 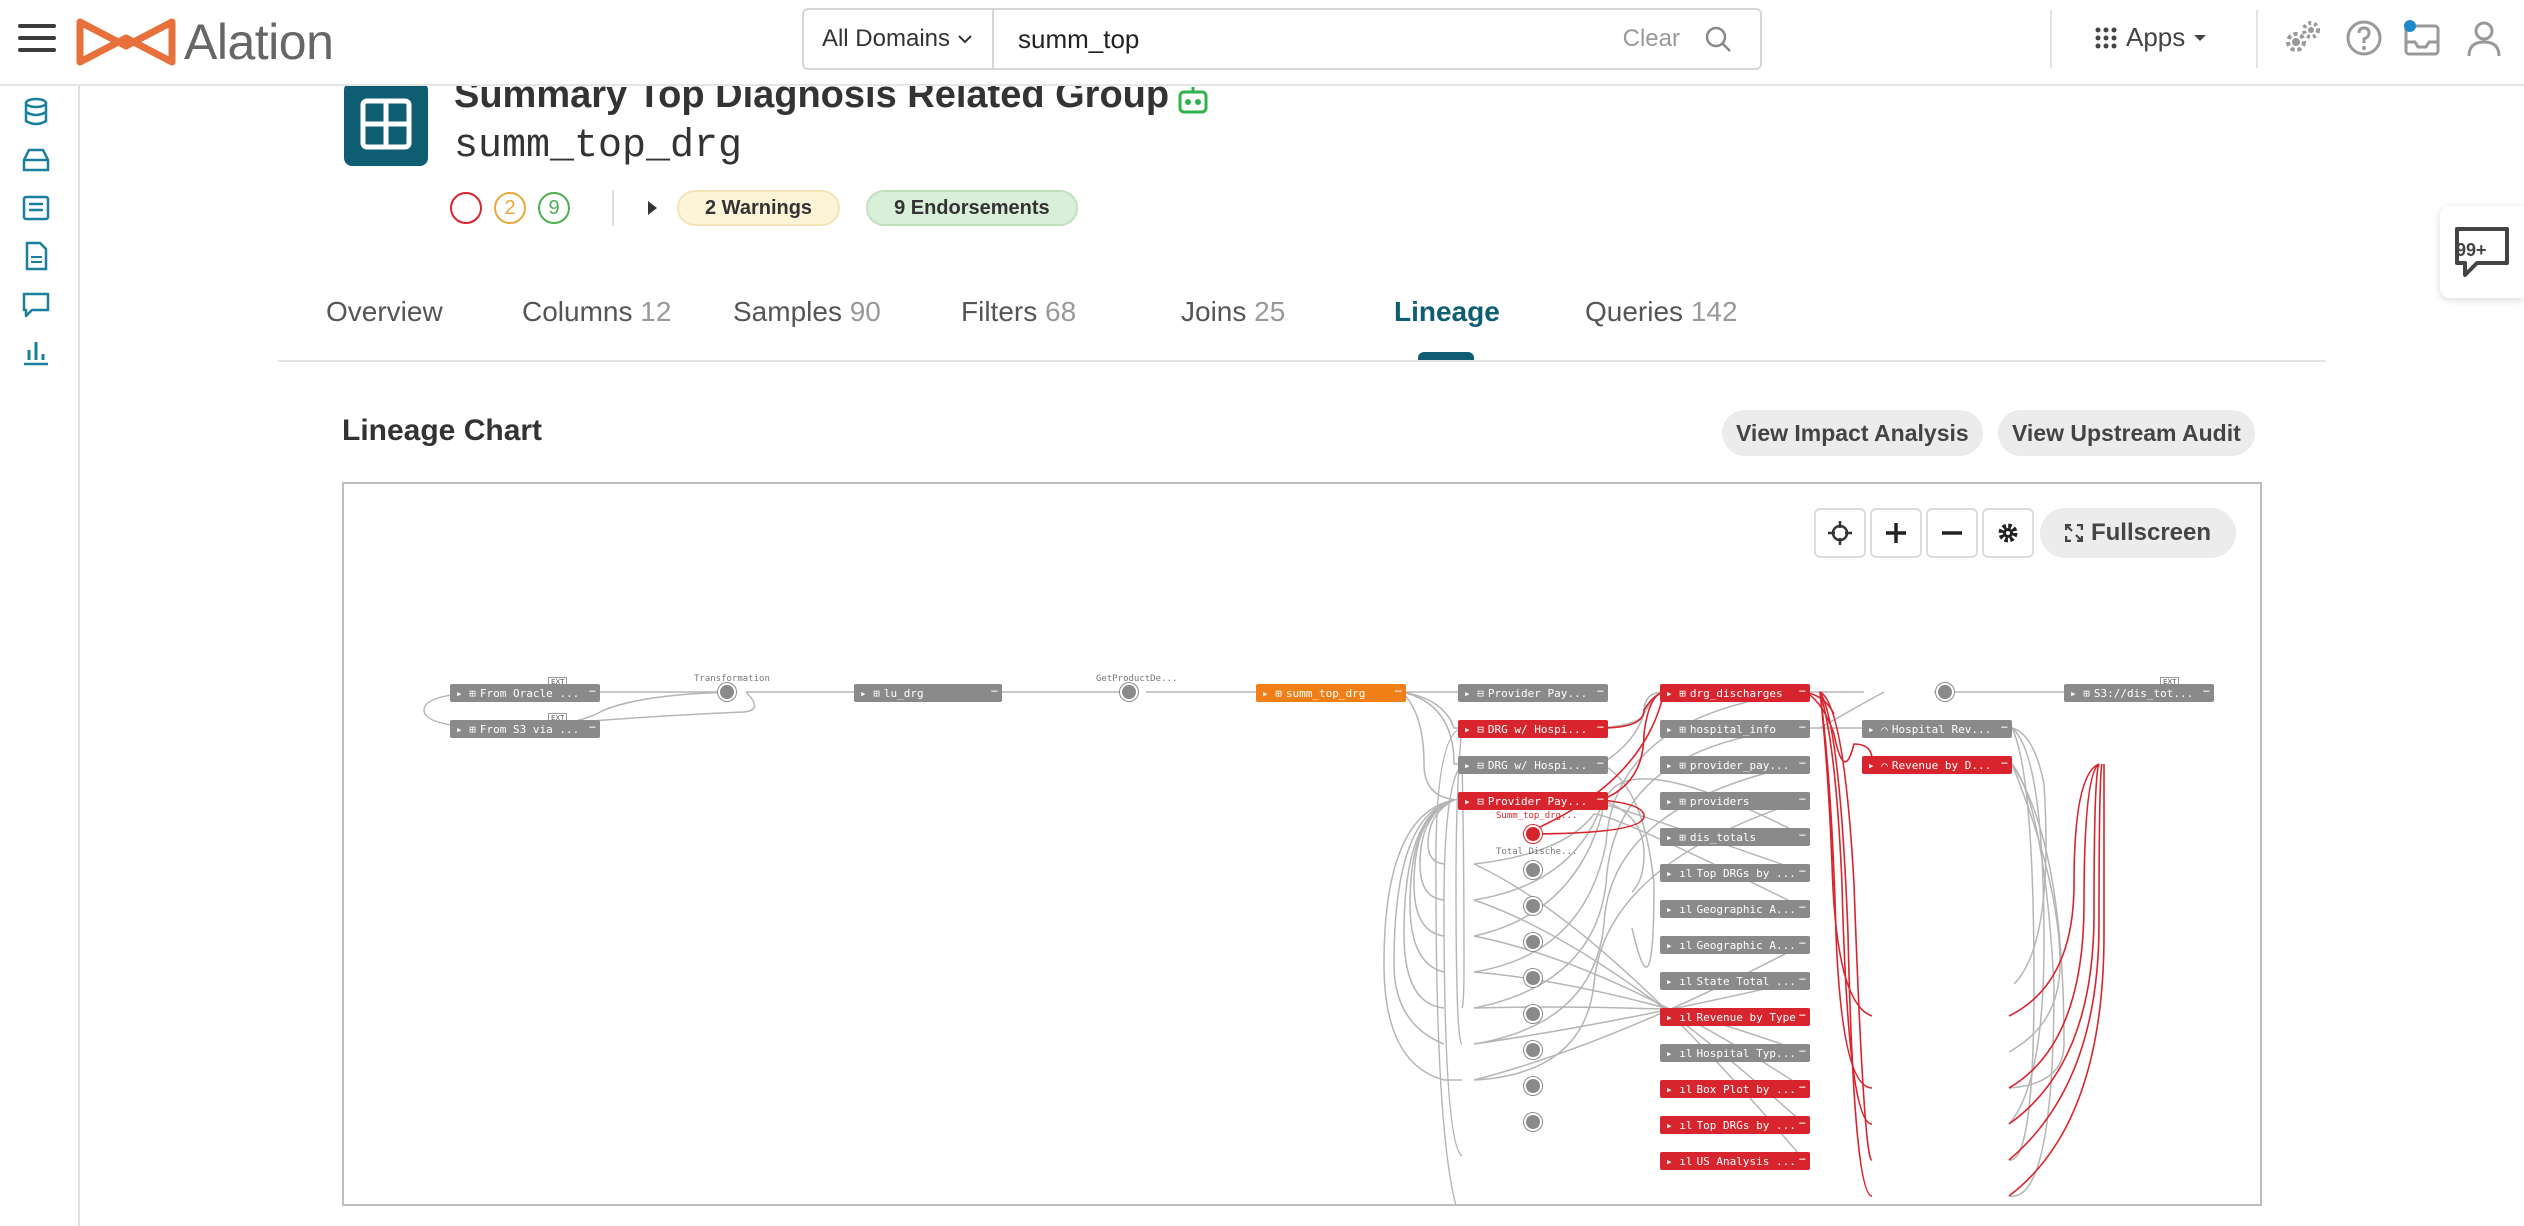 What do you see at coordinates (928, 693) in the screenshot?
I see `lineage-node-lu-drg: ▸ ⊞ lu_drg −` at bounding box center [928, 693].